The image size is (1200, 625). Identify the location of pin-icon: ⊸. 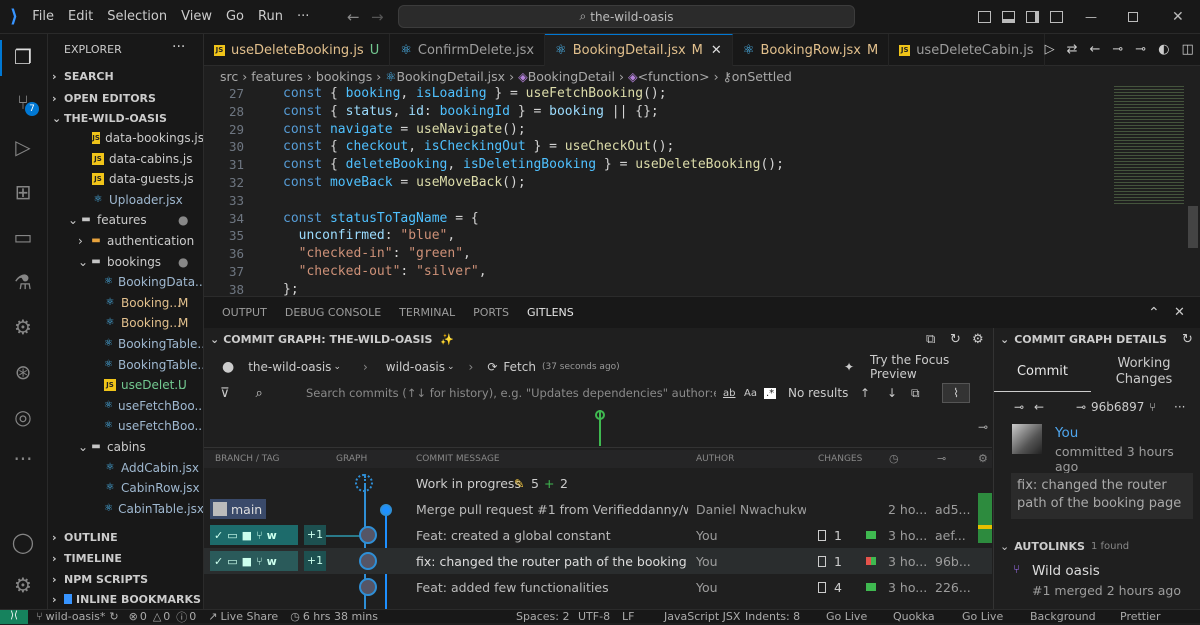
(1019, 407).